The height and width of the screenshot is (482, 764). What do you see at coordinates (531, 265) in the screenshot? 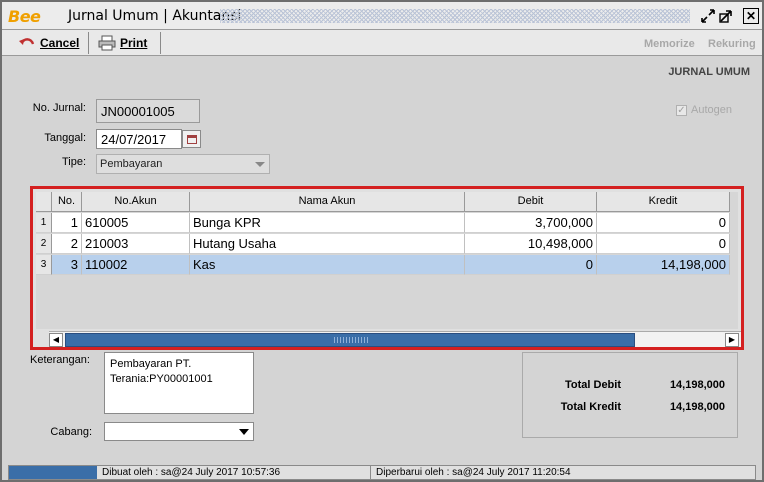
I see `cell-debit: 0` at bounding box center [531, 265].